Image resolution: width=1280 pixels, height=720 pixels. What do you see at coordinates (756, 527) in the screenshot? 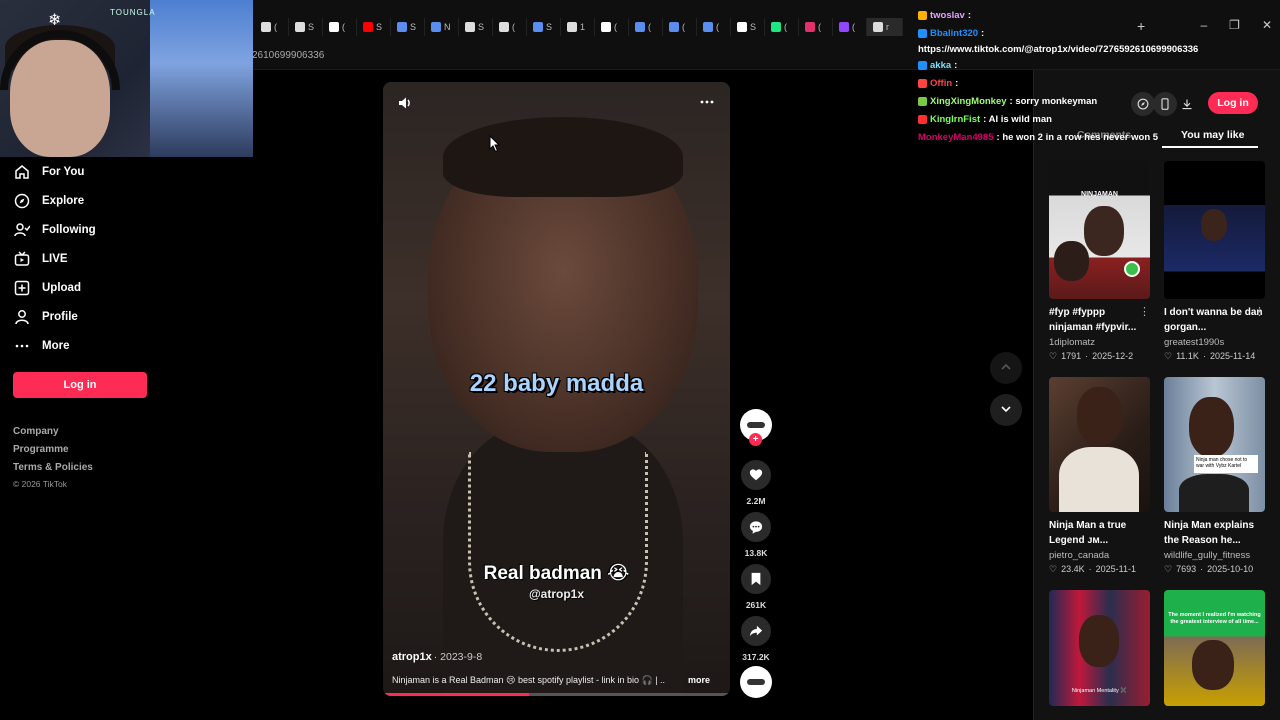
I see `comment-icon` at bounding box center [756, 527].